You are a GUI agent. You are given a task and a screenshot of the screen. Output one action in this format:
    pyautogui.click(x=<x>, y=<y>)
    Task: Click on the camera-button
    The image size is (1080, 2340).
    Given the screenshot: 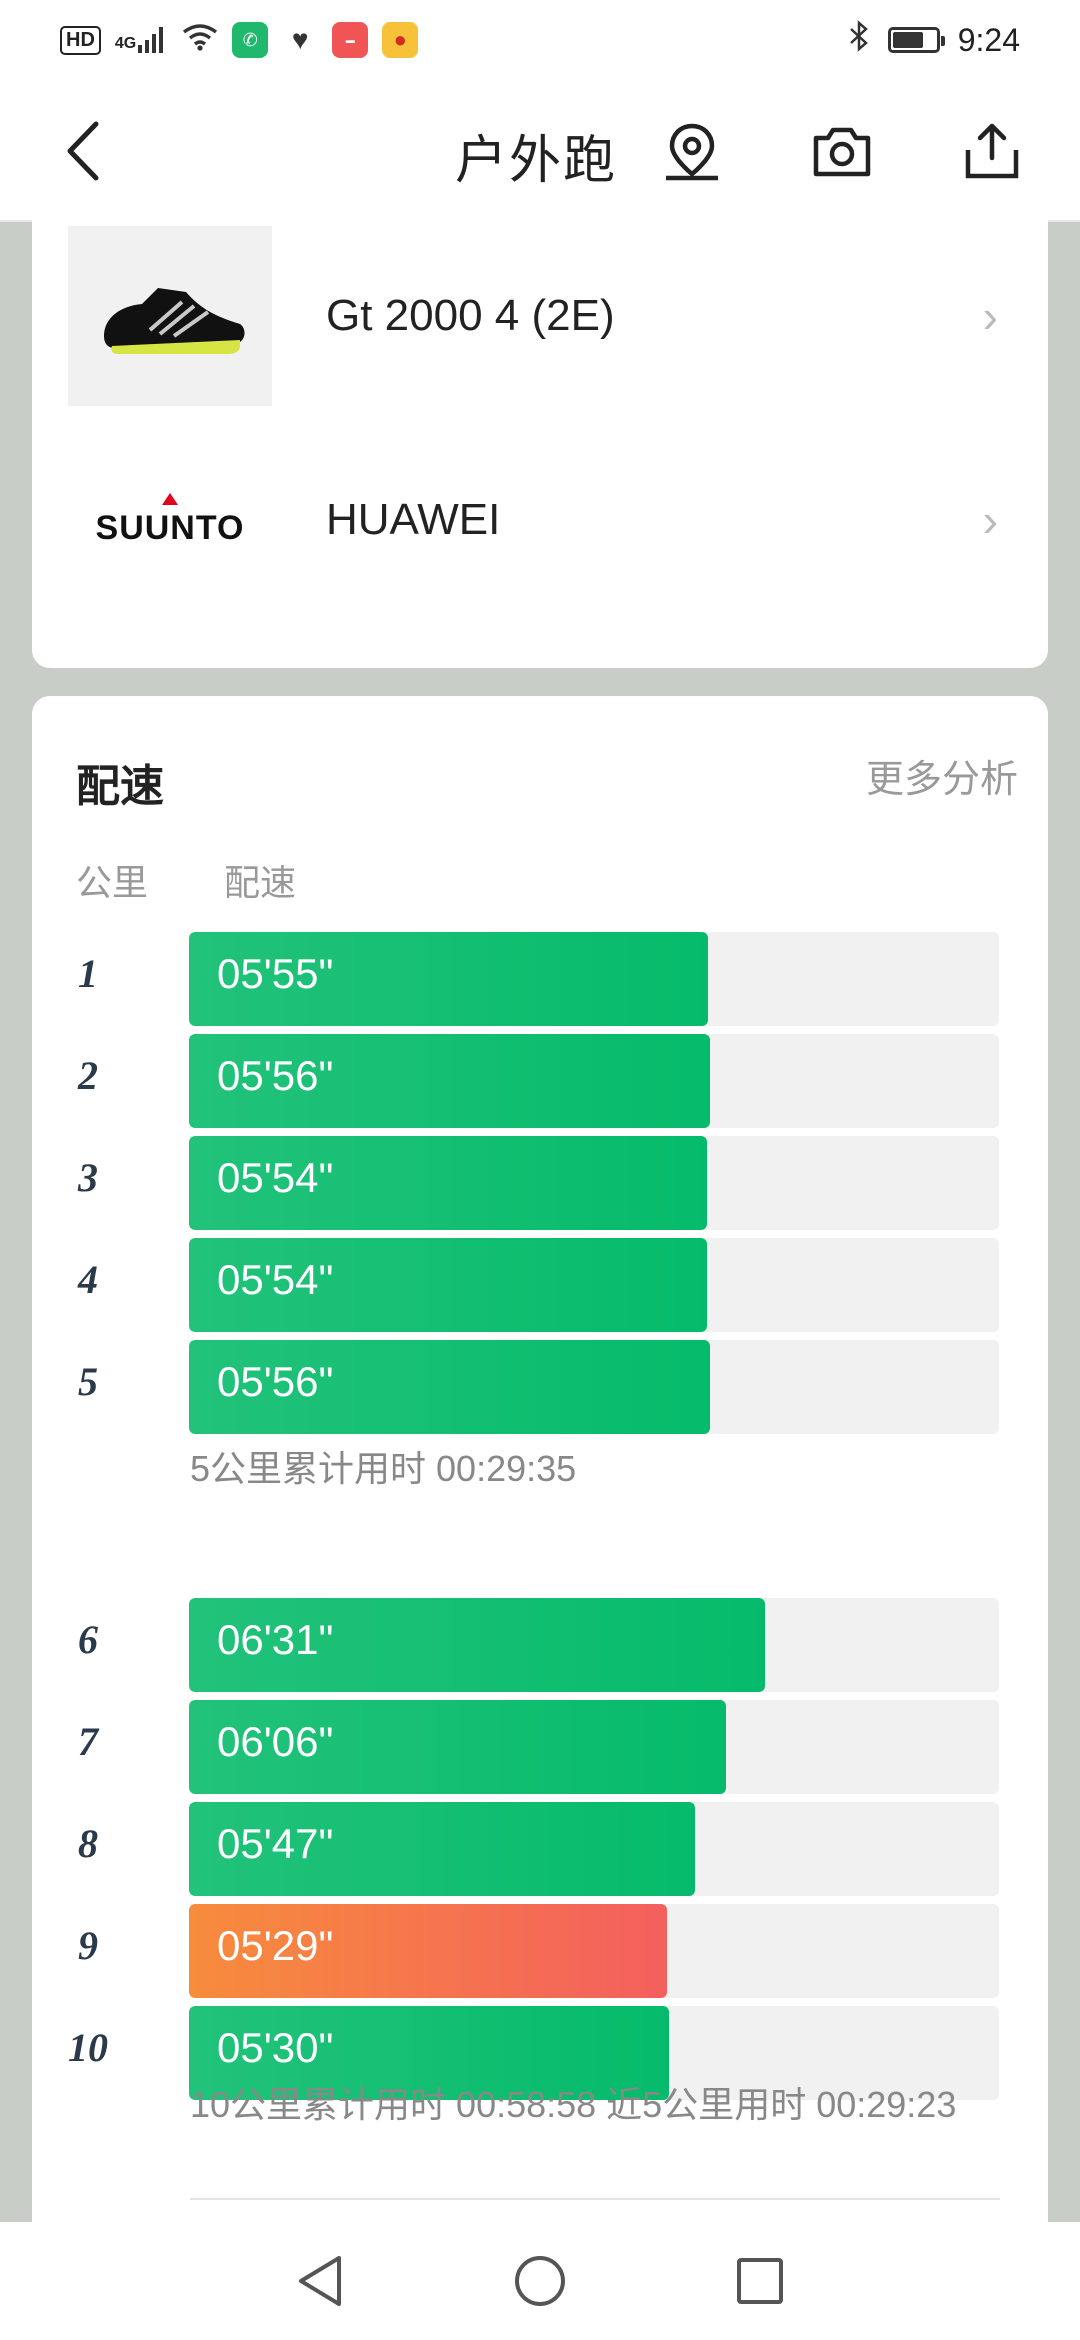 What is the action you would take?
    pyautogui.click(x=842, y=152)
    